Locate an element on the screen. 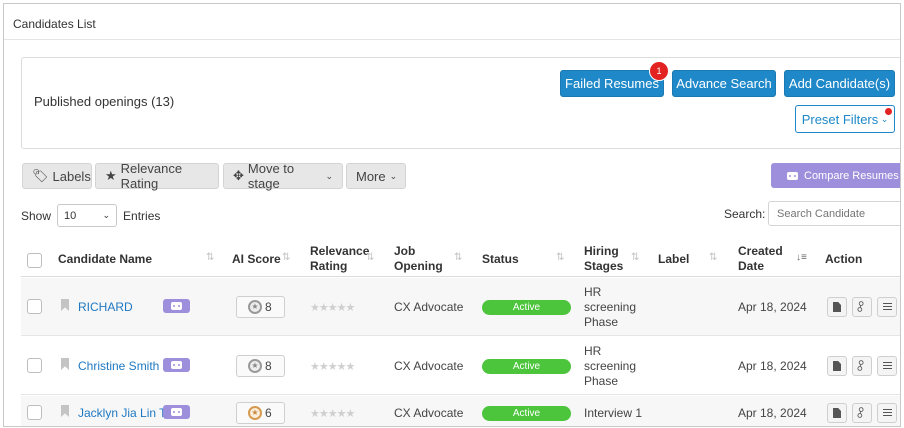 The image size is (904, 428). search-label: Search: is located at coordinates (745, 214).